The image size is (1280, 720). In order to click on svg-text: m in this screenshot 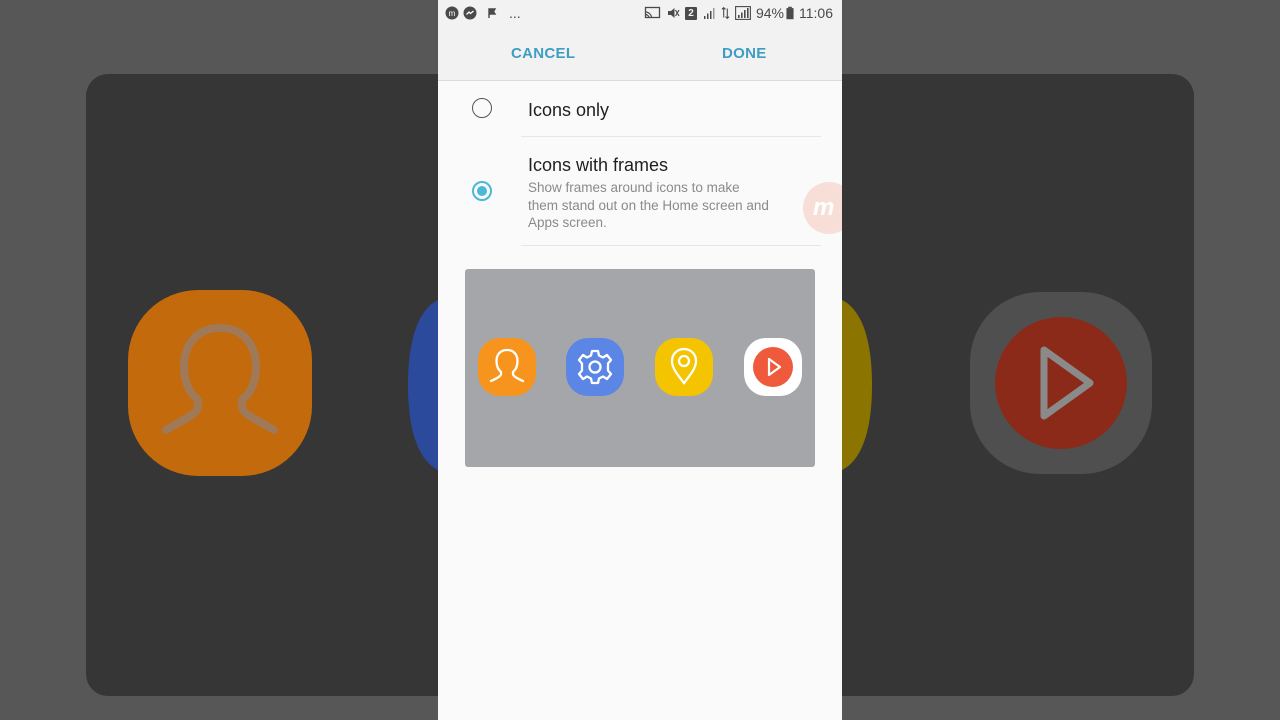, I will do `click(452, 13)`.